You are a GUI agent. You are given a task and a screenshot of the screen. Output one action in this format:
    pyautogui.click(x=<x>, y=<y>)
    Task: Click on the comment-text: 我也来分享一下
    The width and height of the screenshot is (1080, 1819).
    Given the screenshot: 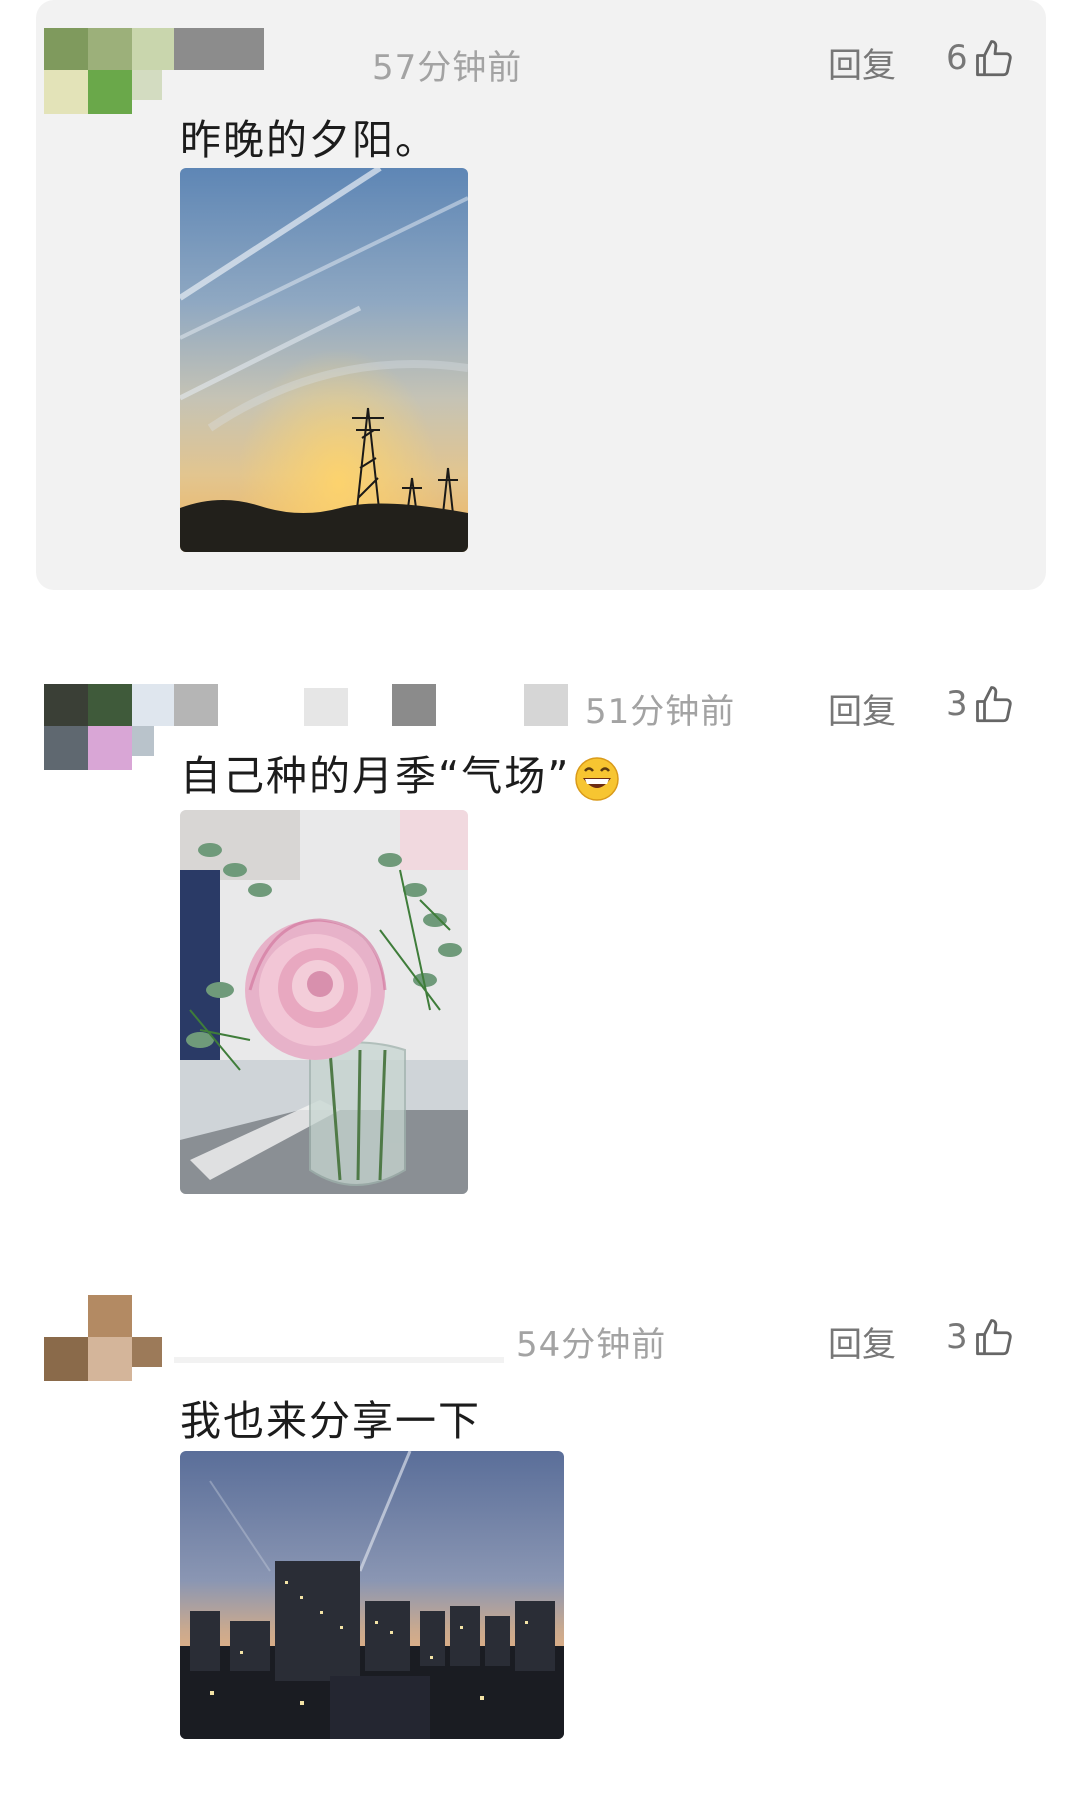 What is the action you would take?
    pyautogui.click(x=330, y=1421)
    